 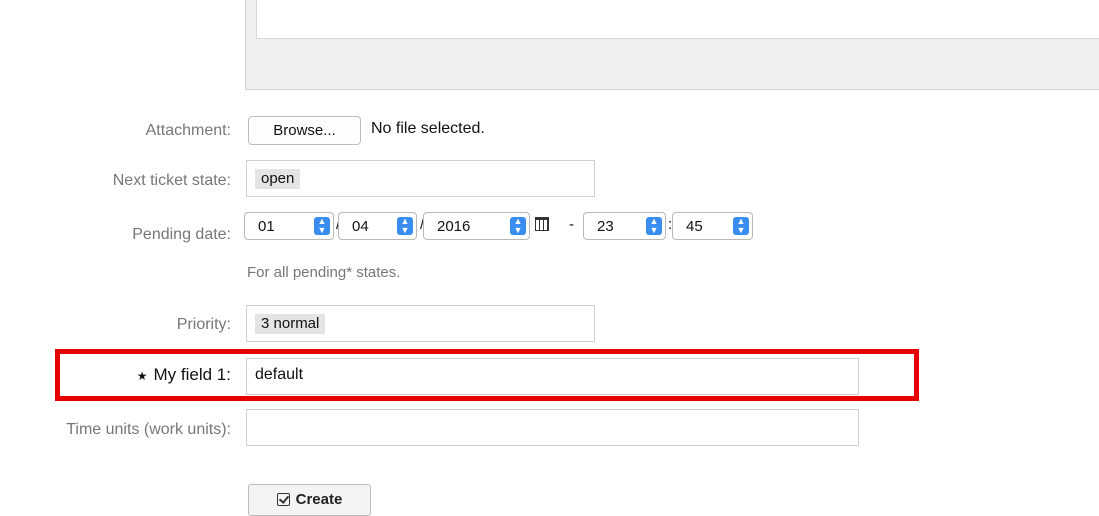 What do you see at coordinates (624, 226) in the screenshot?
I see `pending-hour-select: 23 ▲ ▼` at bounding box center [624, 226].